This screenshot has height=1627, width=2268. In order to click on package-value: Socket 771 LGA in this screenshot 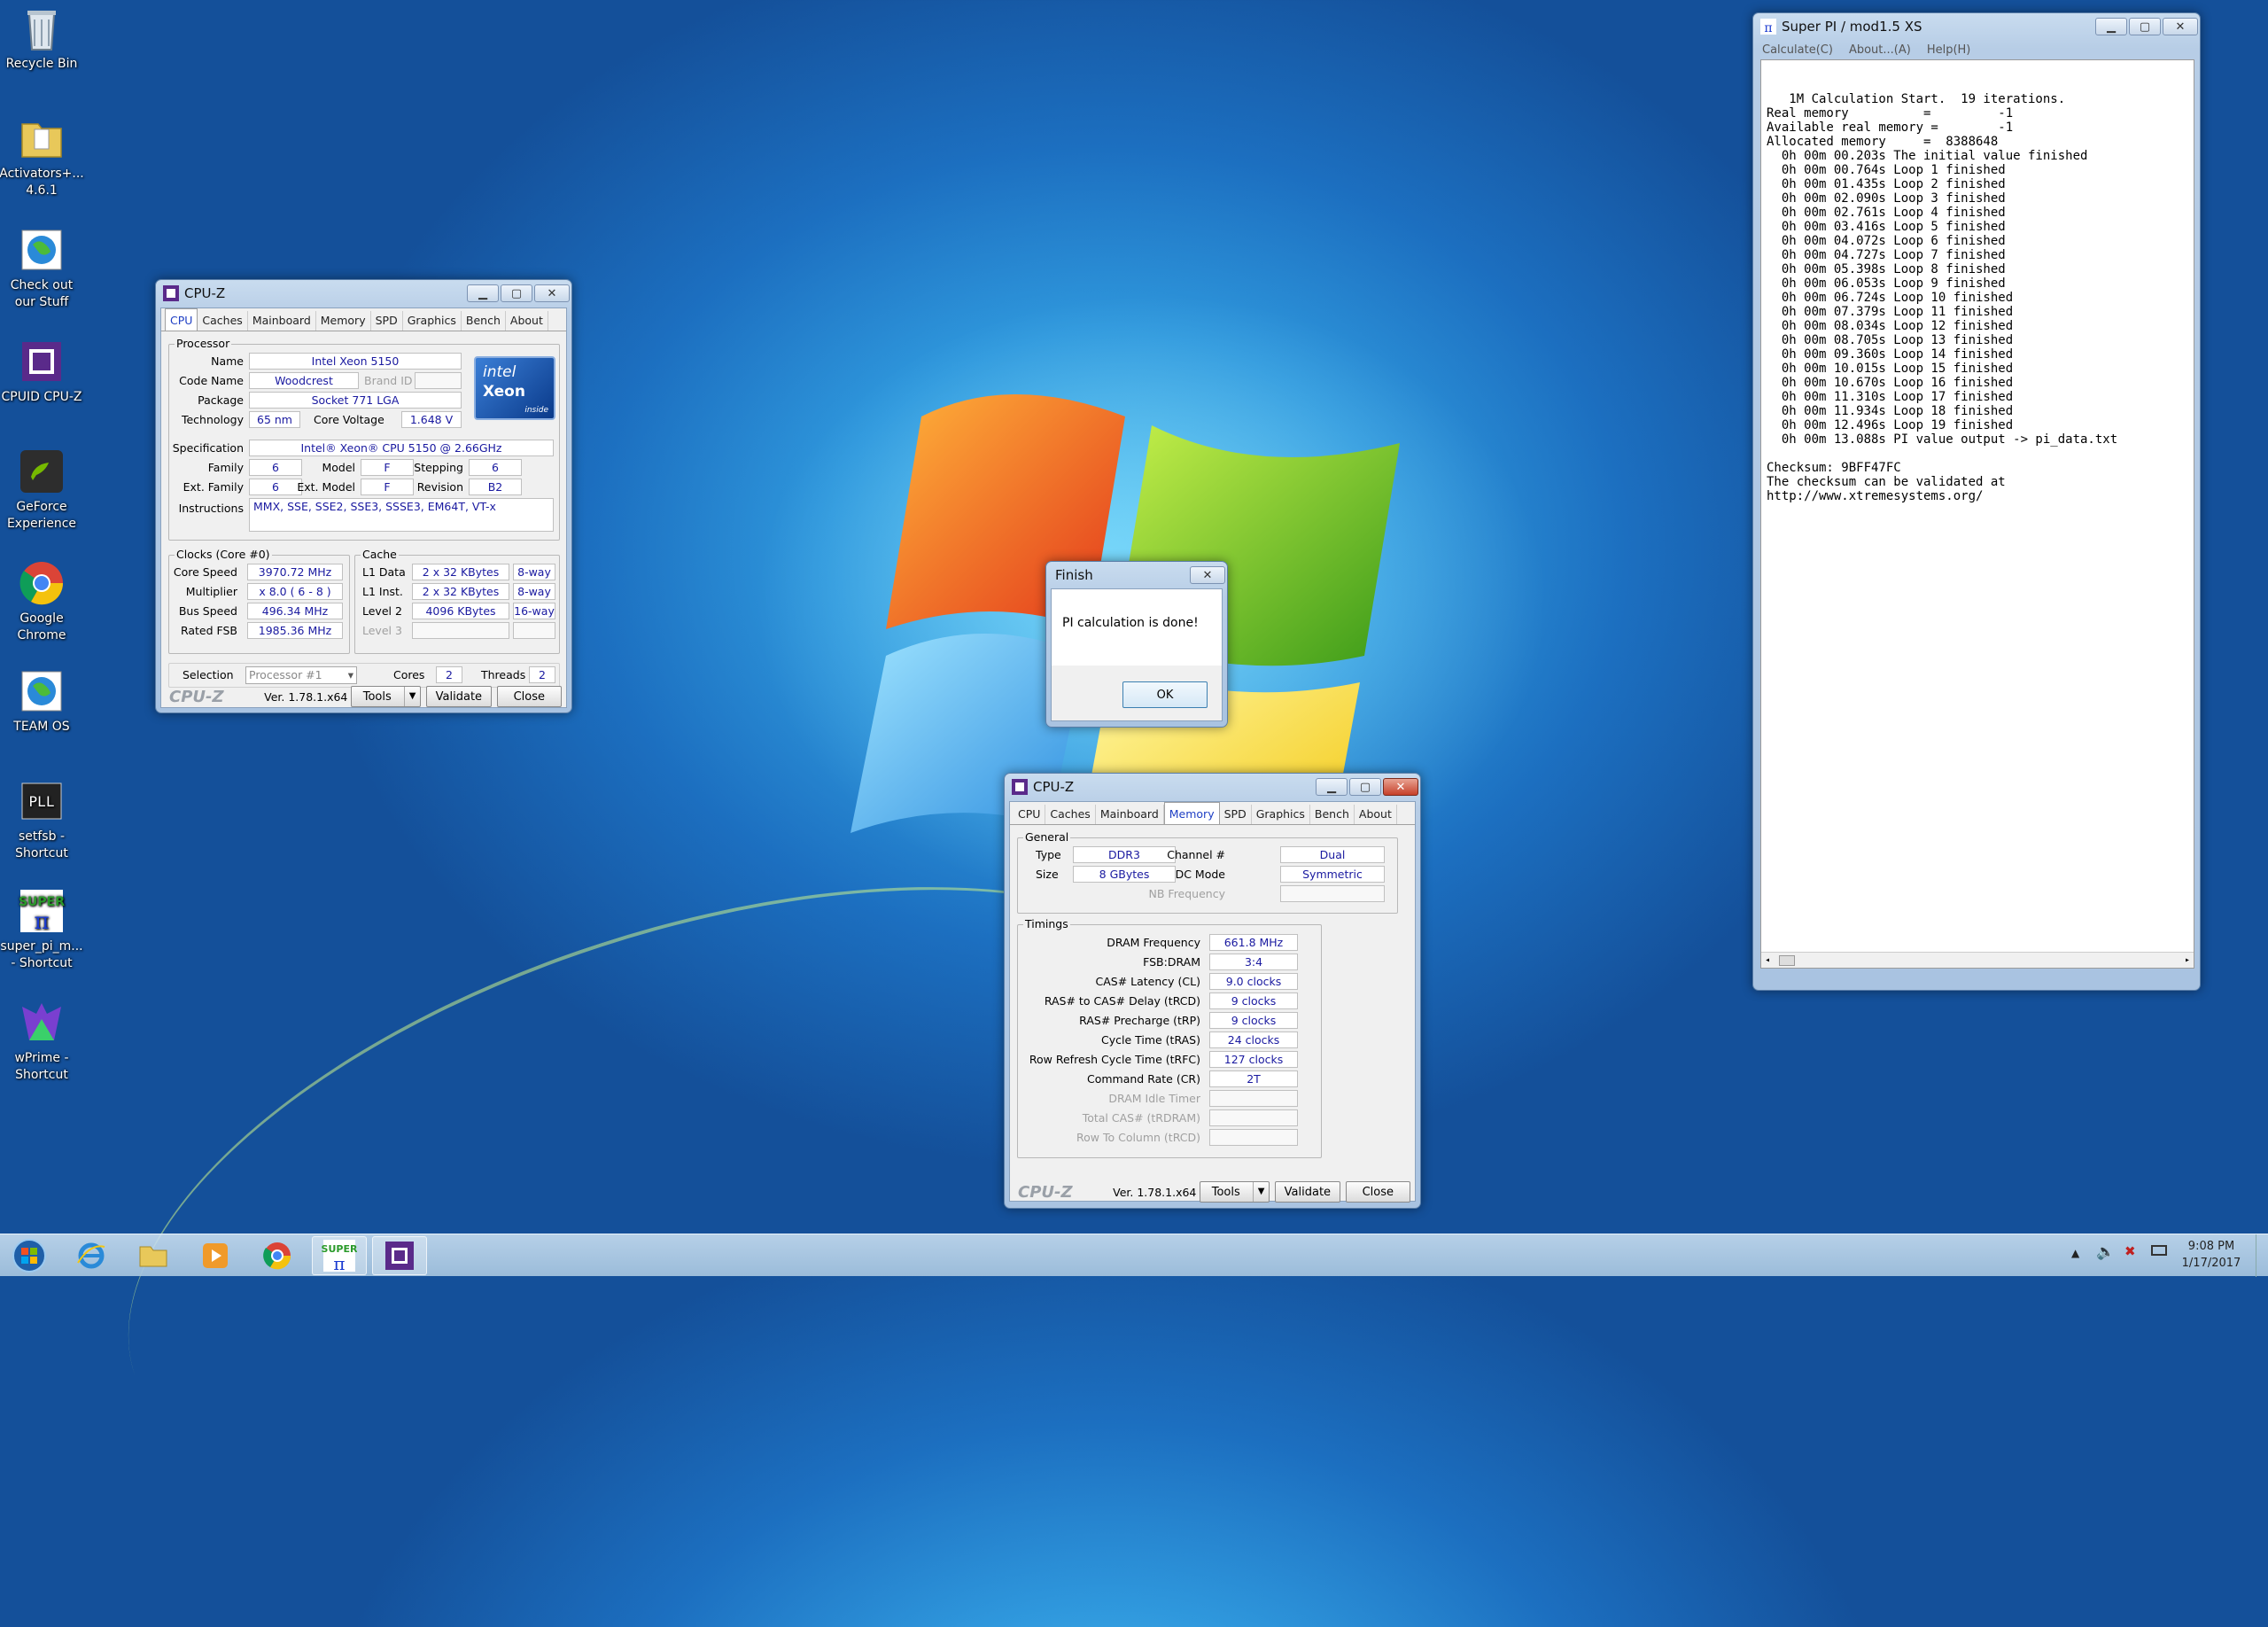, I will do `click(355, 400)`.